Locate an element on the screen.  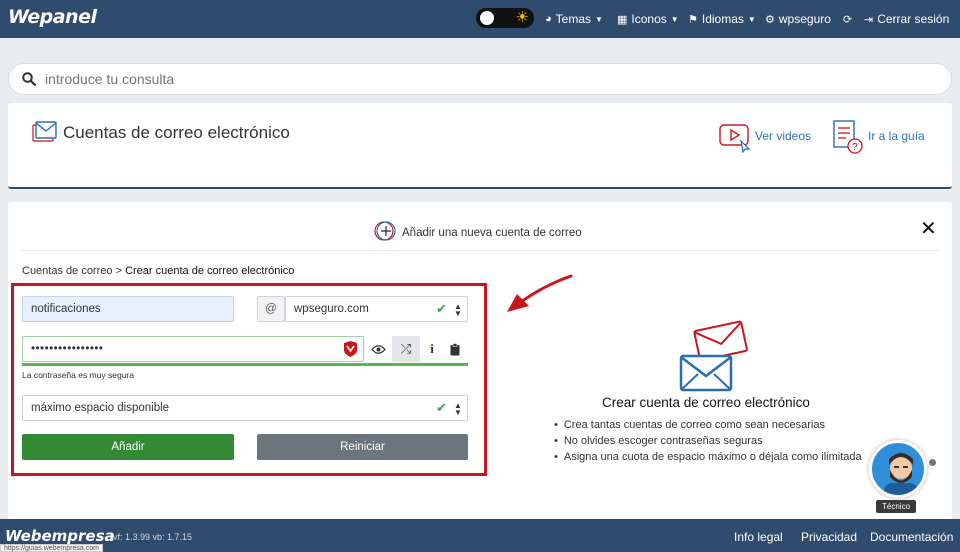
at-sign-addon: @ is located at coordinates (271, 309).